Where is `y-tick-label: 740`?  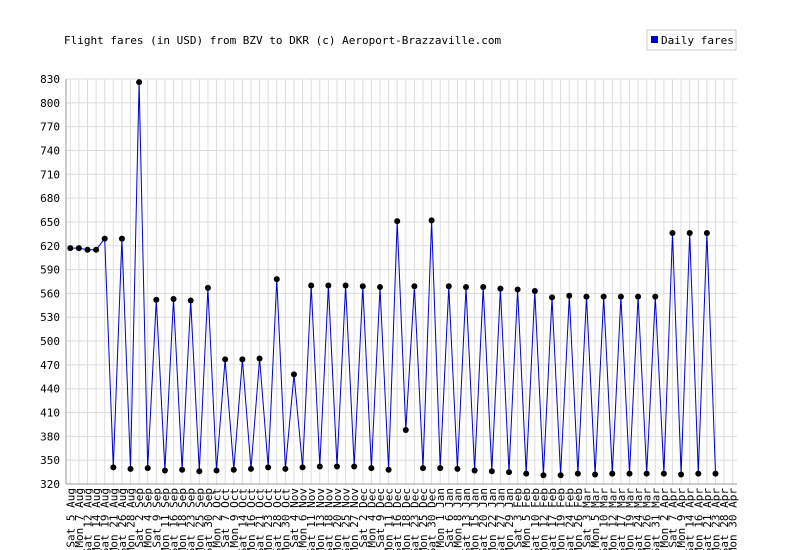 y-tick-label: 740 is located at coordinates (50, 150).